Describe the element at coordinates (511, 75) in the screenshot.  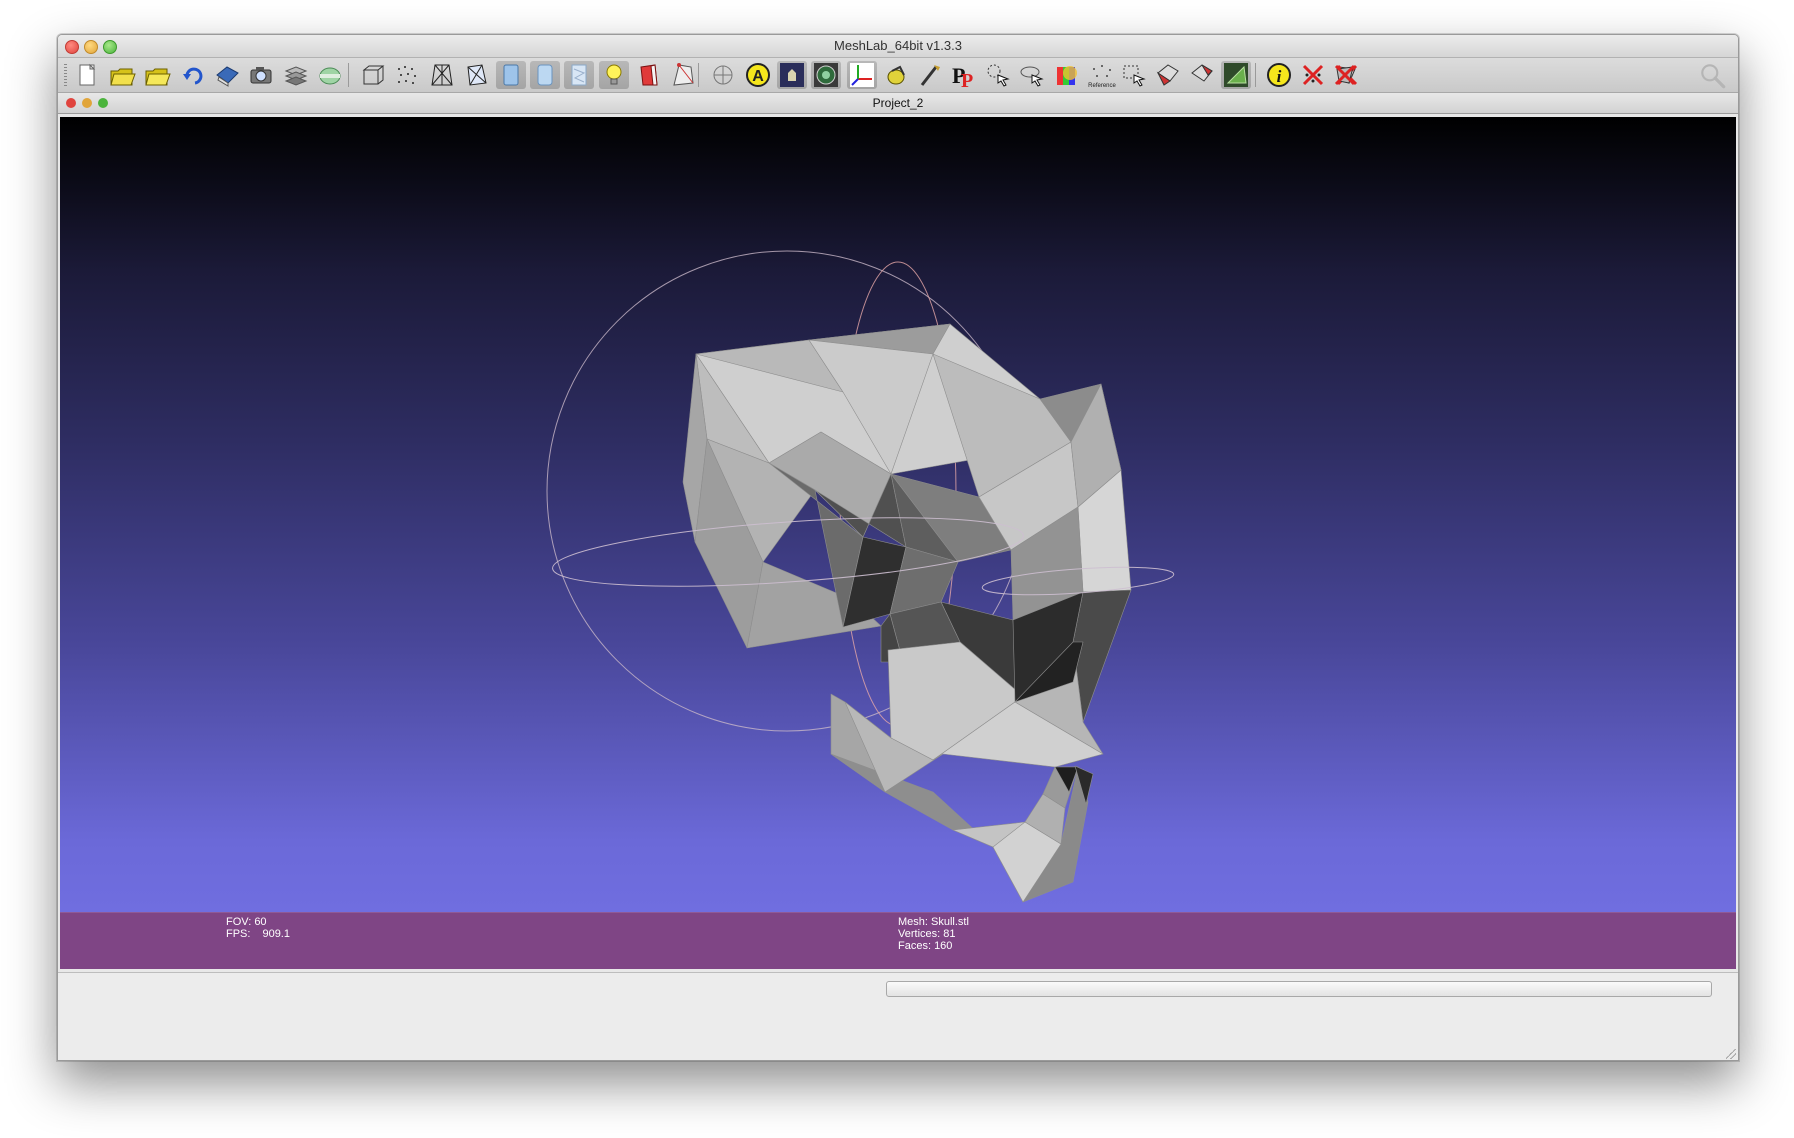
I see `flat-shading-icon` at that location.